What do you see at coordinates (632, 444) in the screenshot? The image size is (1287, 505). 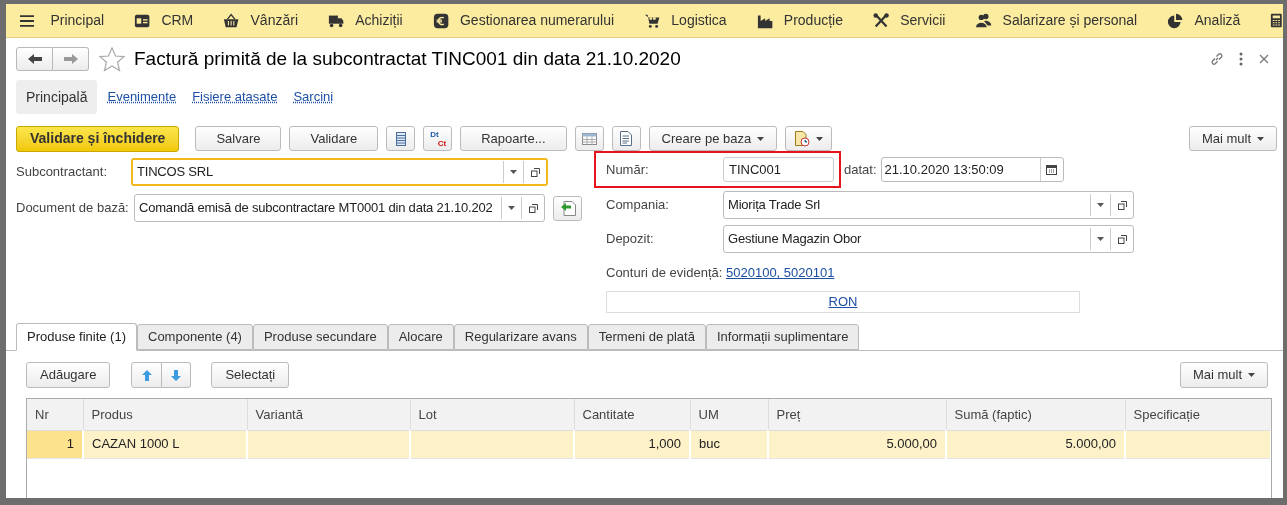 I see `table-cell: 1,000` at bounding box center [632, 444].